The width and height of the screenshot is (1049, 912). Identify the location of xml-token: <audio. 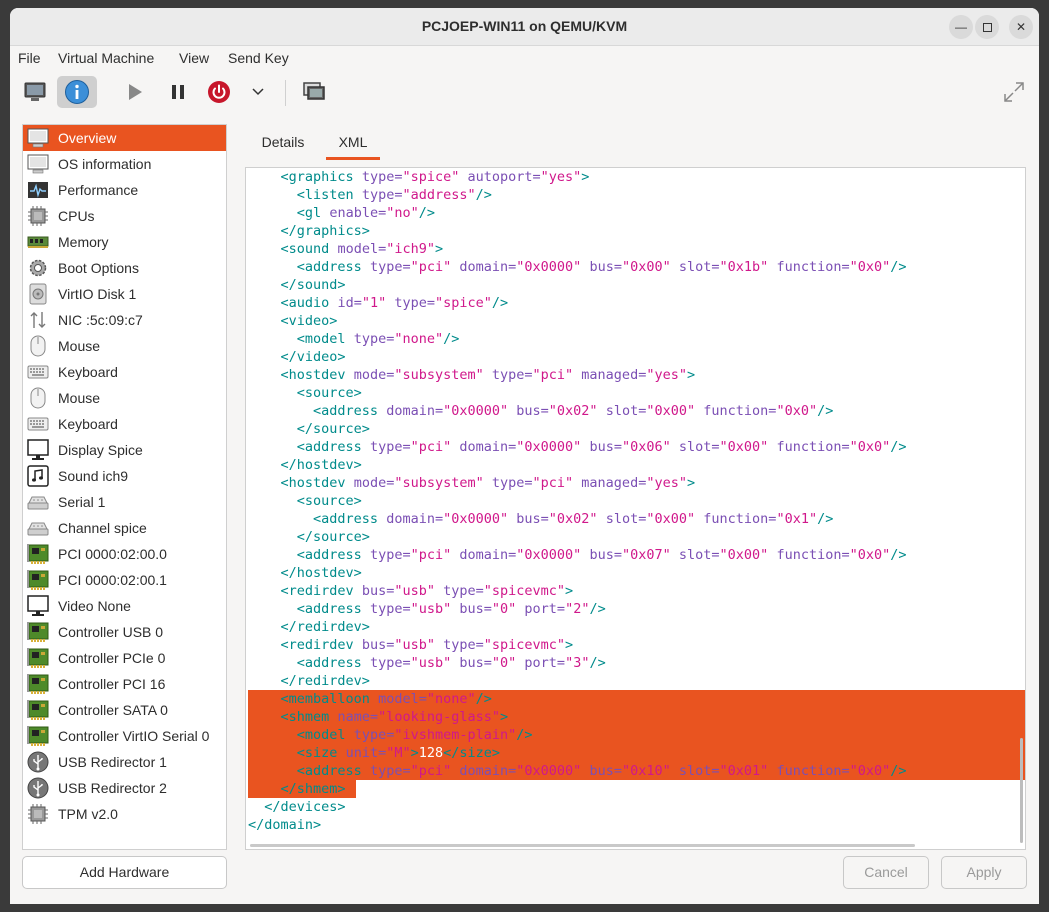
(305, 303).